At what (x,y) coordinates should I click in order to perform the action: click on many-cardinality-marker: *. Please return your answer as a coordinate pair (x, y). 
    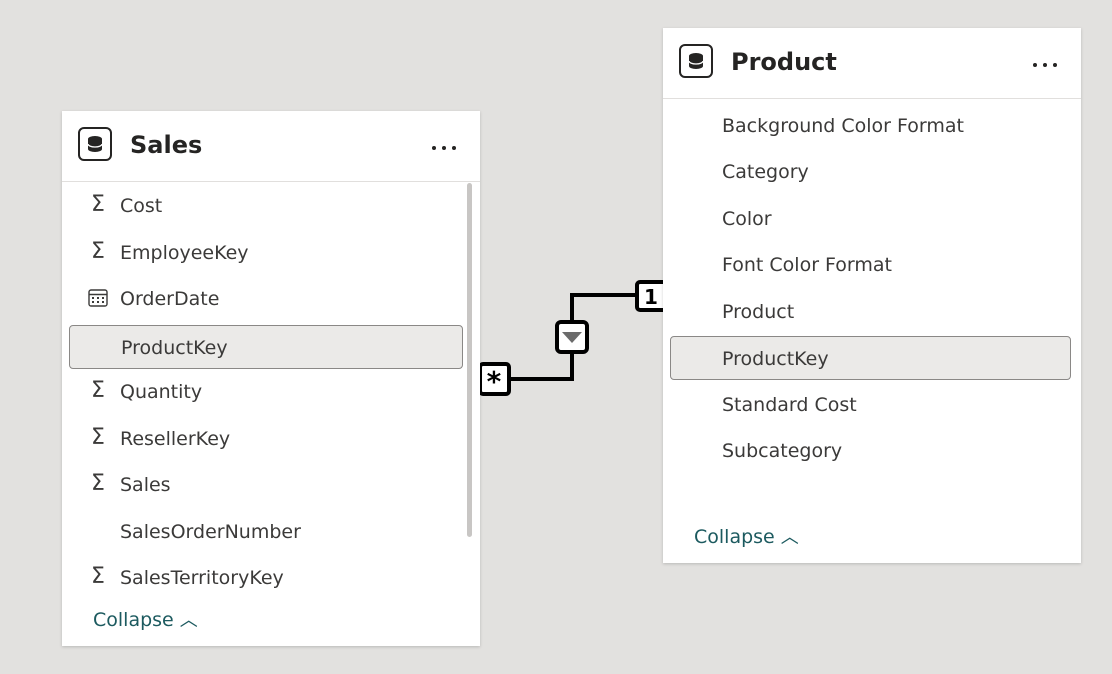
    Looking at the image, I should click on (494, 380).